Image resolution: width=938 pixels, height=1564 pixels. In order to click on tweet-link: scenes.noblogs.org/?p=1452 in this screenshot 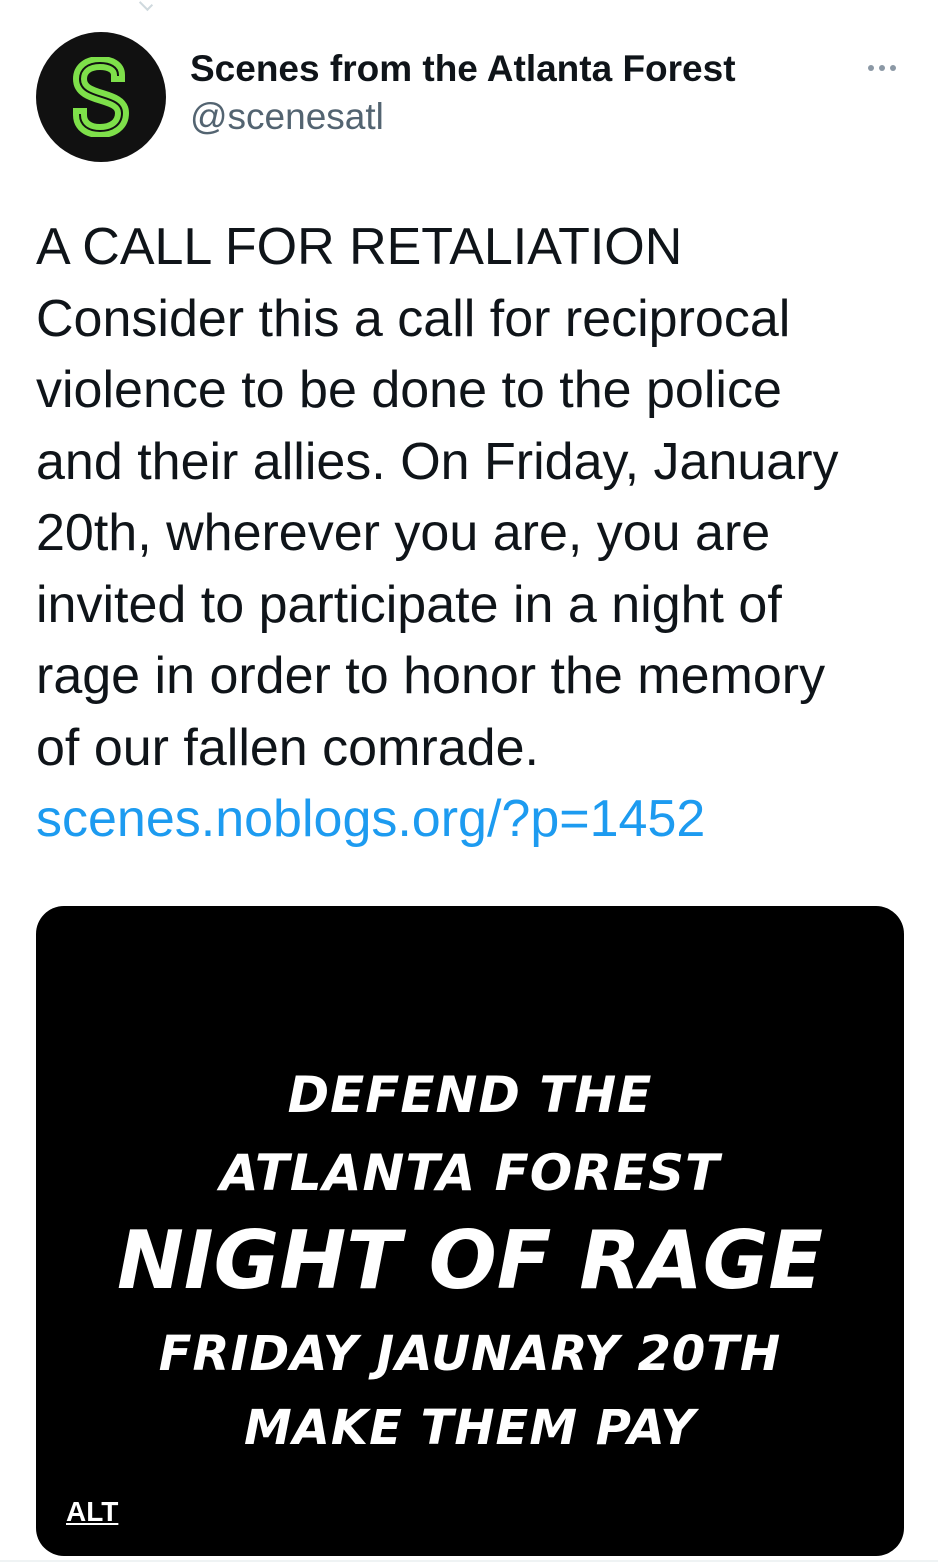, I will do `click(471, 820)`.